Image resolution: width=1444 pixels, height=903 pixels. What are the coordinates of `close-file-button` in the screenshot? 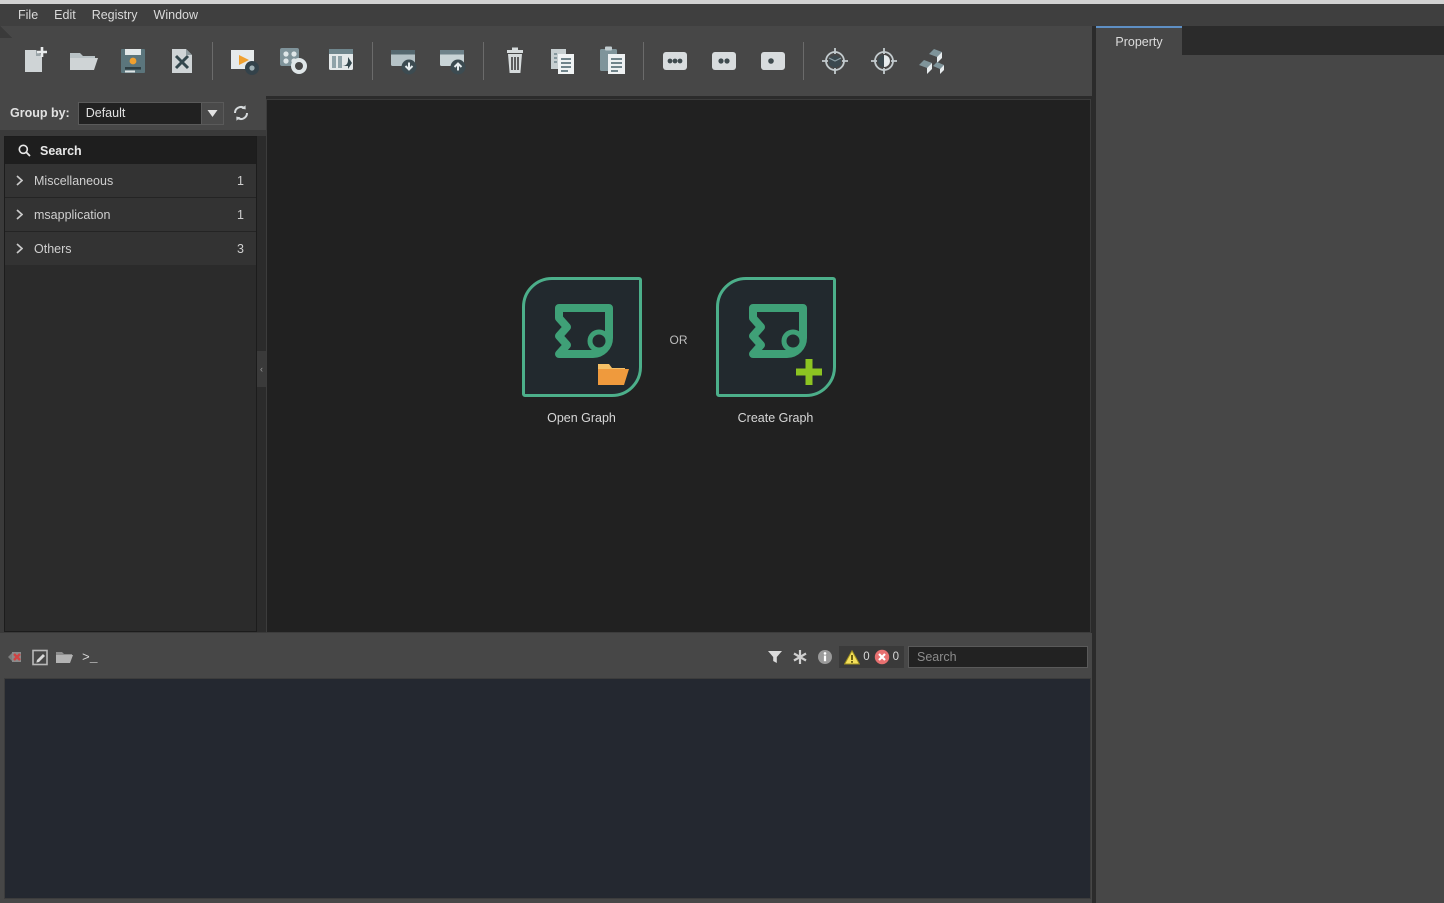 It's located at (181, 61).